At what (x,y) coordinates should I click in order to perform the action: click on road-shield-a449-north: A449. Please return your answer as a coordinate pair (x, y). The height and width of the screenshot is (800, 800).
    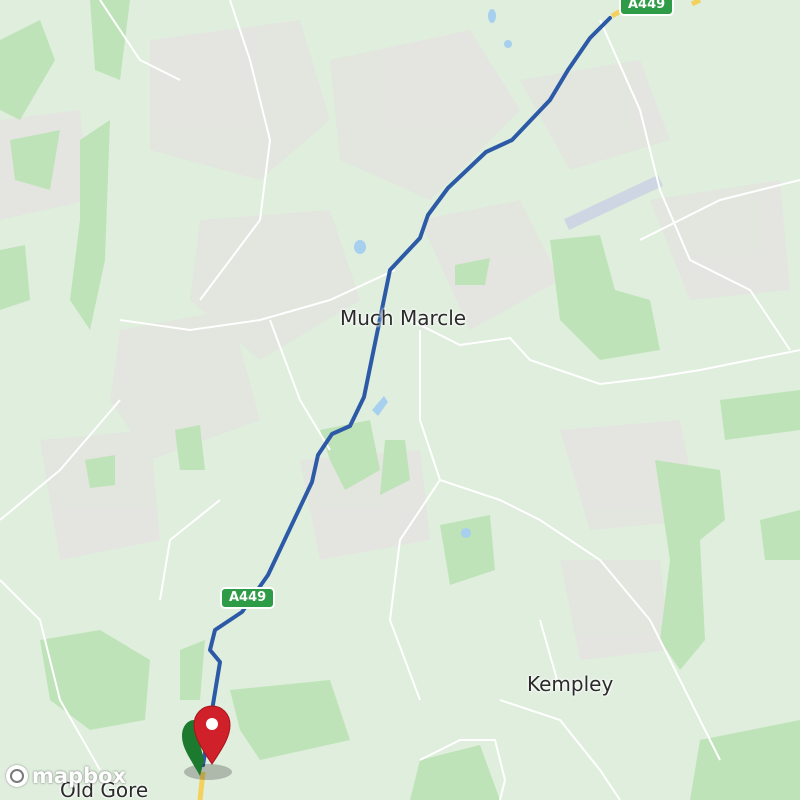
    Looking at the image, I should click on (647, 8).